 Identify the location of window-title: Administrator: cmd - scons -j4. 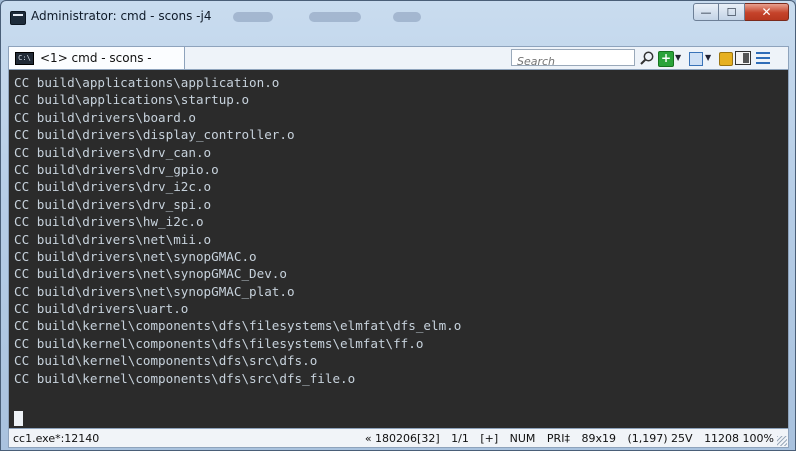
(121, 16).